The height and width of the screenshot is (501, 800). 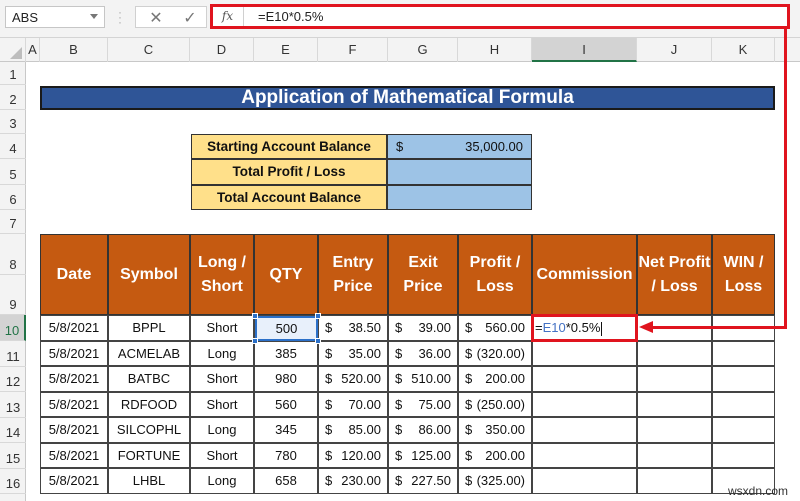 What do you see at coordinates (286, 455) in the screenshot?
I see `cell-qty: 780` at bounding box center [286, 455].